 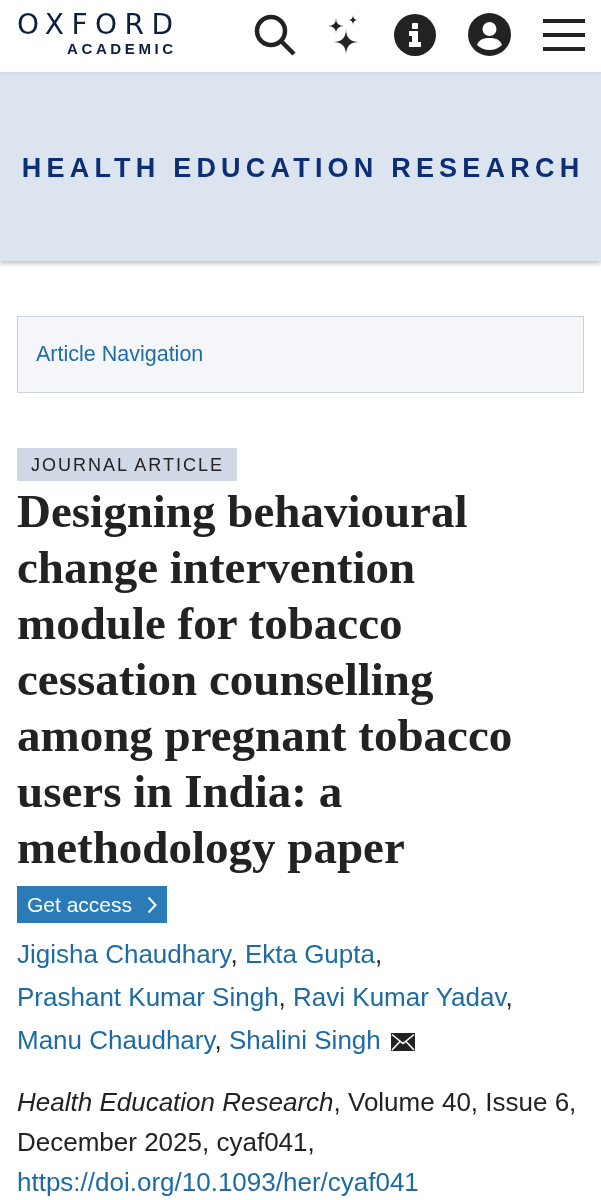 What do you see at coordinates (92, 904) in the screenshot?
I see `get-access-button: Get access` at bounding box center [92, 904].